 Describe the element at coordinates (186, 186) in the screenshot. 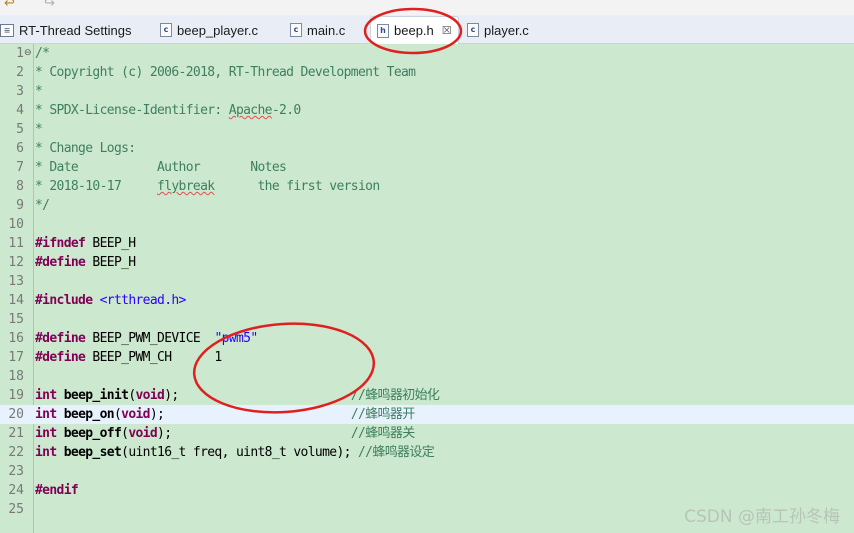

I see `code-token: flybreak` at that location.